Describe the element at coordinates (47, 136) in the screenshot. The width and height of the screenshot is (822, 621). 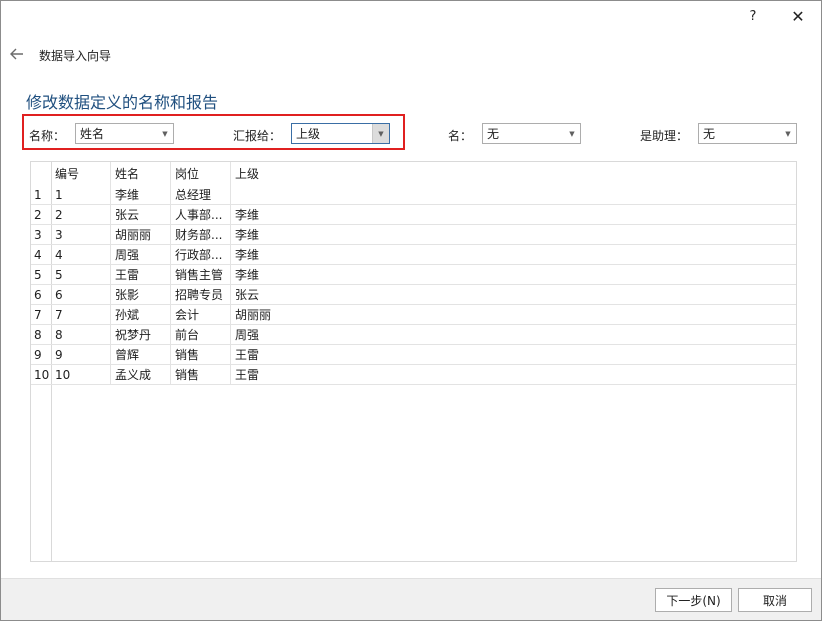
I see `name-label: 名称：` at that location.